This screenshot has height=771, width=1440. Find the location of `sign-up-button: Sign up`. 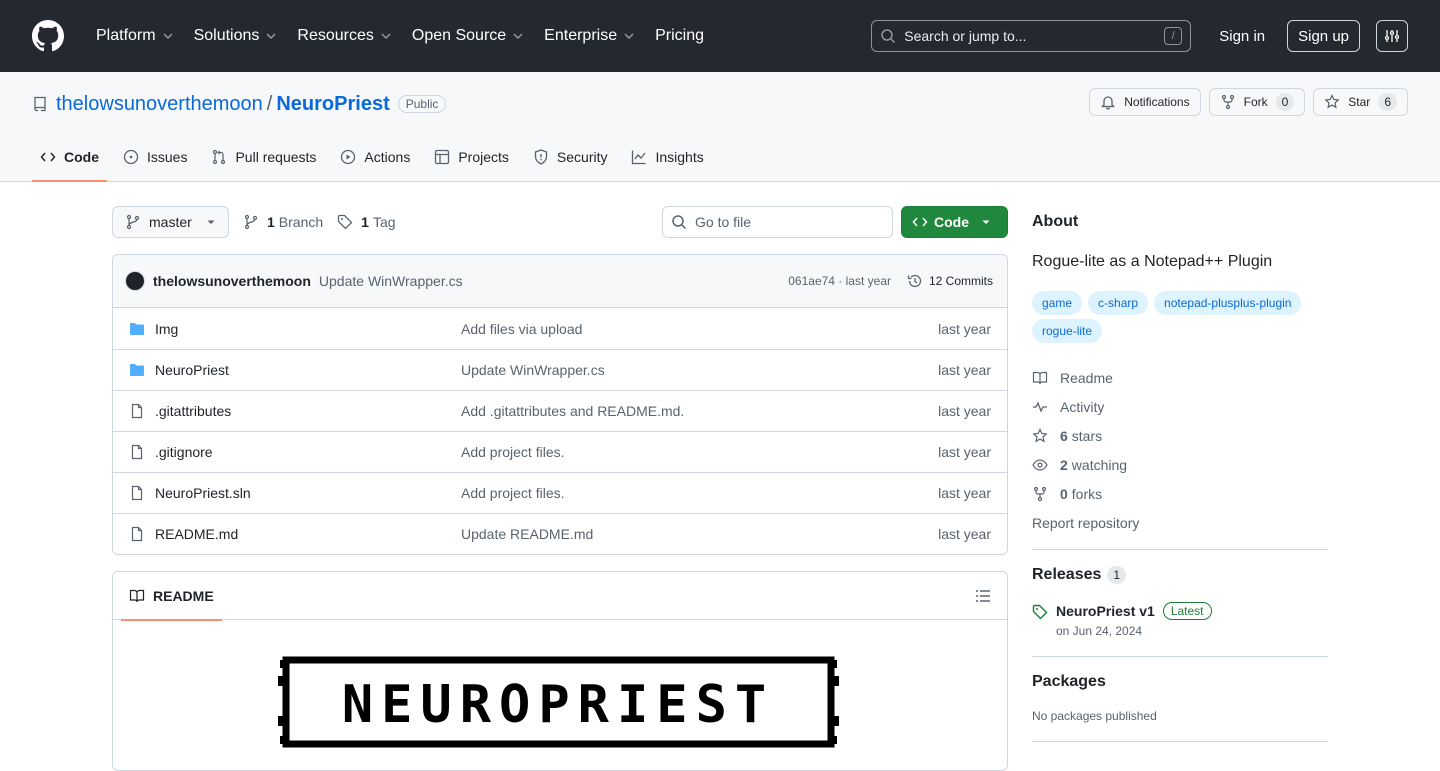

sign-up-button: Sign up is located at coordinates (1323, 36).